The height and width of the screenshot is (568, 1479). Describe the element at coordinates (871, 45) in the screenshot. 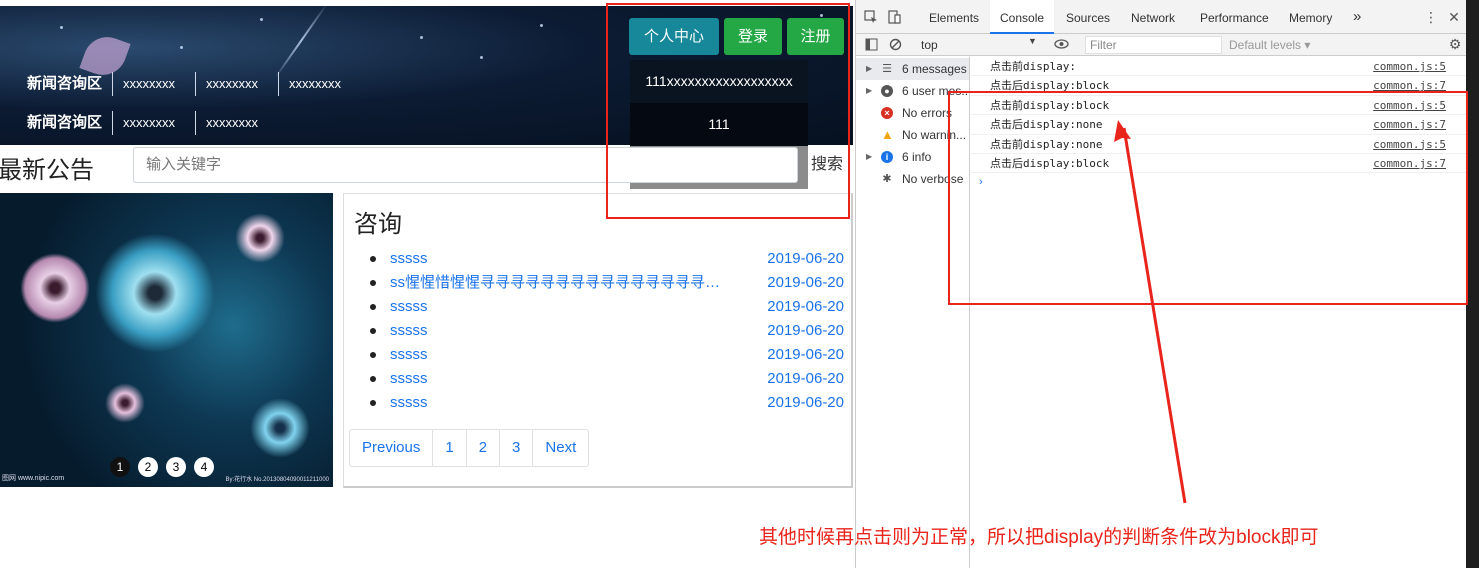

I see `sidebar-toggle-icon` at that location.